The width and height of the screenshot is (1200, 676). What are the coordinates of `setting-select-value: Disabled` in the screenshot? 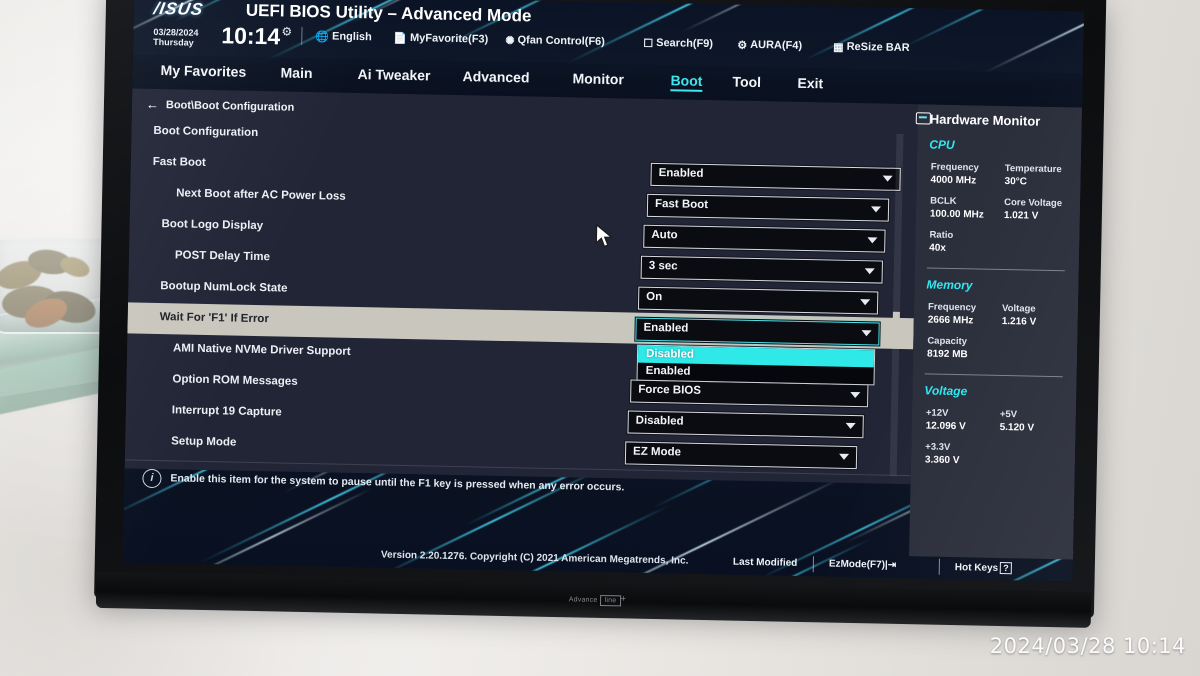 It's located at (659, 421).